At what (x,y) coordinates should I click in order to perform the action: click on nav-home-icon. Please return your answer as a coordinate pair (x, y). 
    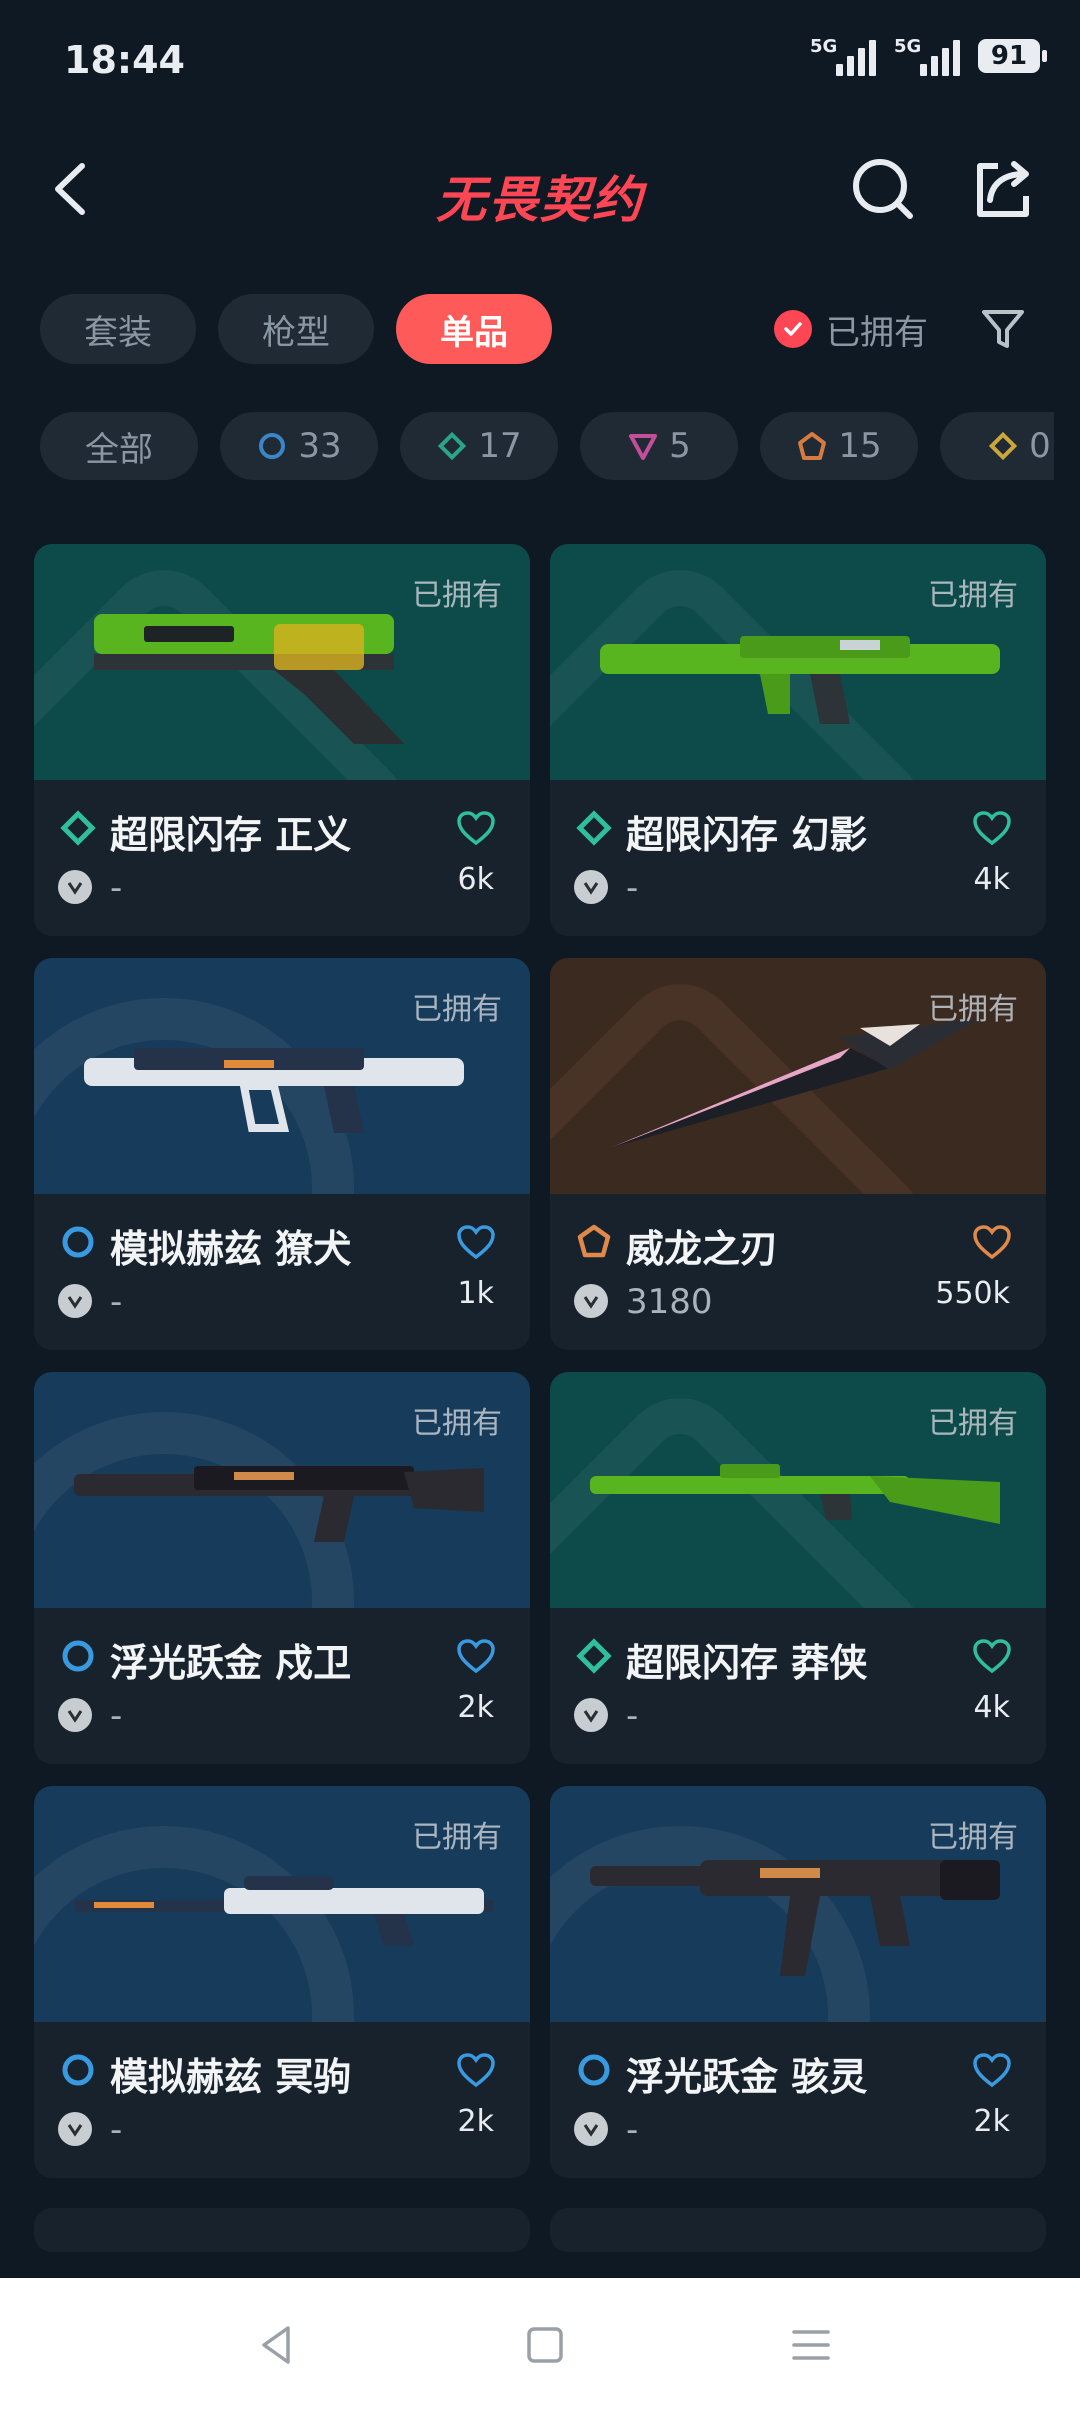
    Looking at the image, I should click on (545, 2345).